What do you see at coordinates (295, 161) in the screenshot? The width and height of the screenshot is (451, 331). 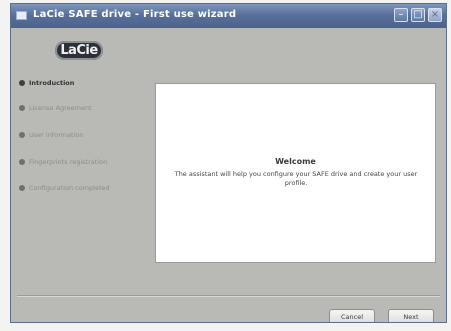 I see `welcome-title: Welcome` at bounding box center [295, 161].